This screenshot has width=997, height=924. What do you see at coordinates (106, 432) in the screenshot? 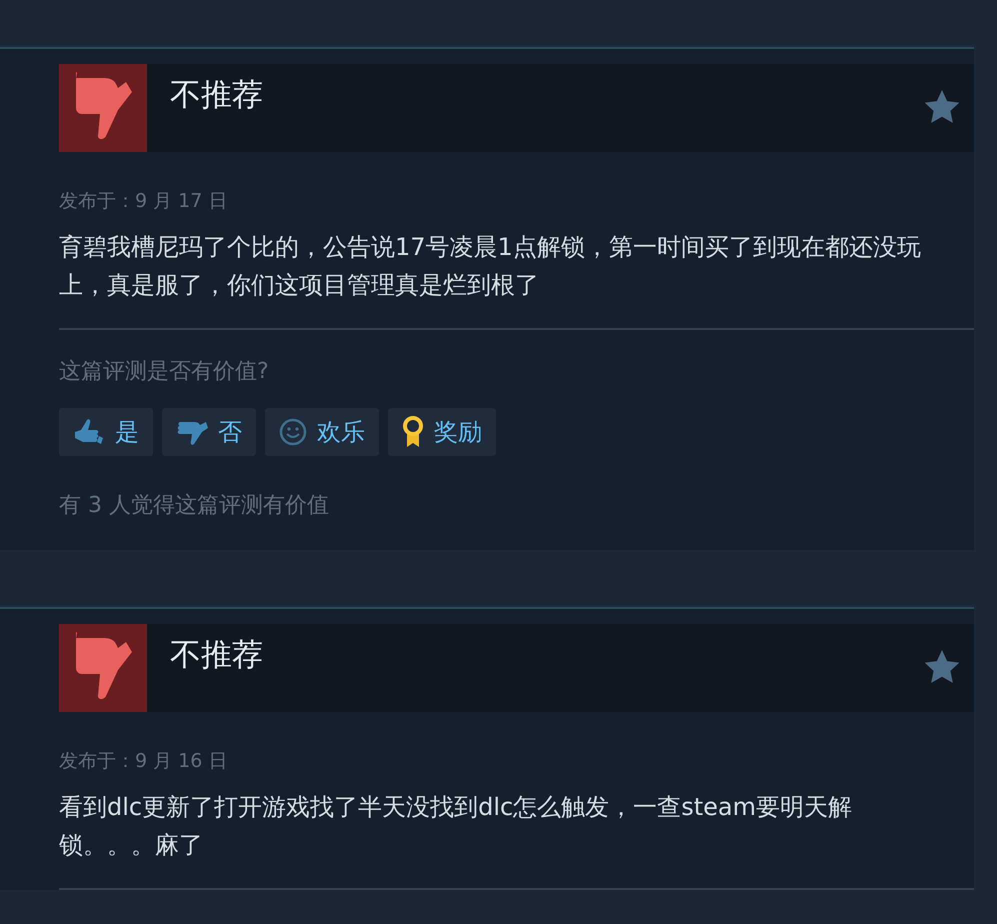
I see `vote-button: 是` at bounding box center [106, 432].